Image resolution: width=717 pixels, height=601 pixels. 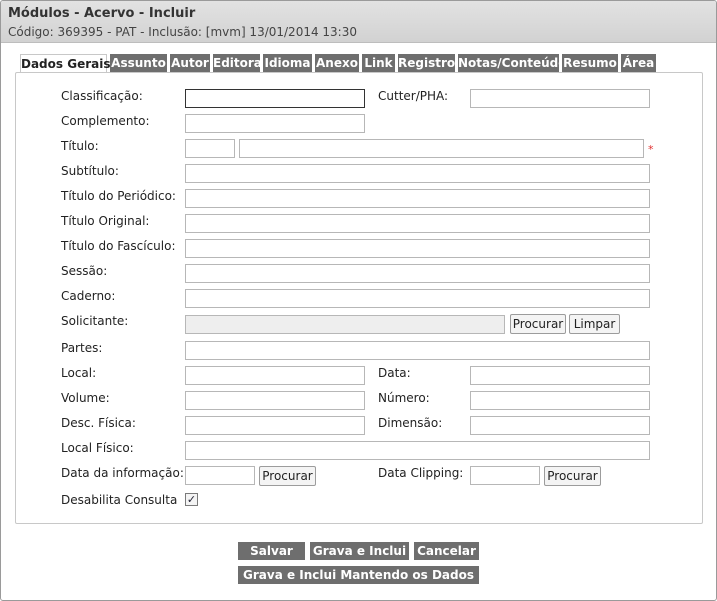 What do you see at coordinates (275, 375) in the screenshot?
I see `local-input` at bounding box center [275, 375].